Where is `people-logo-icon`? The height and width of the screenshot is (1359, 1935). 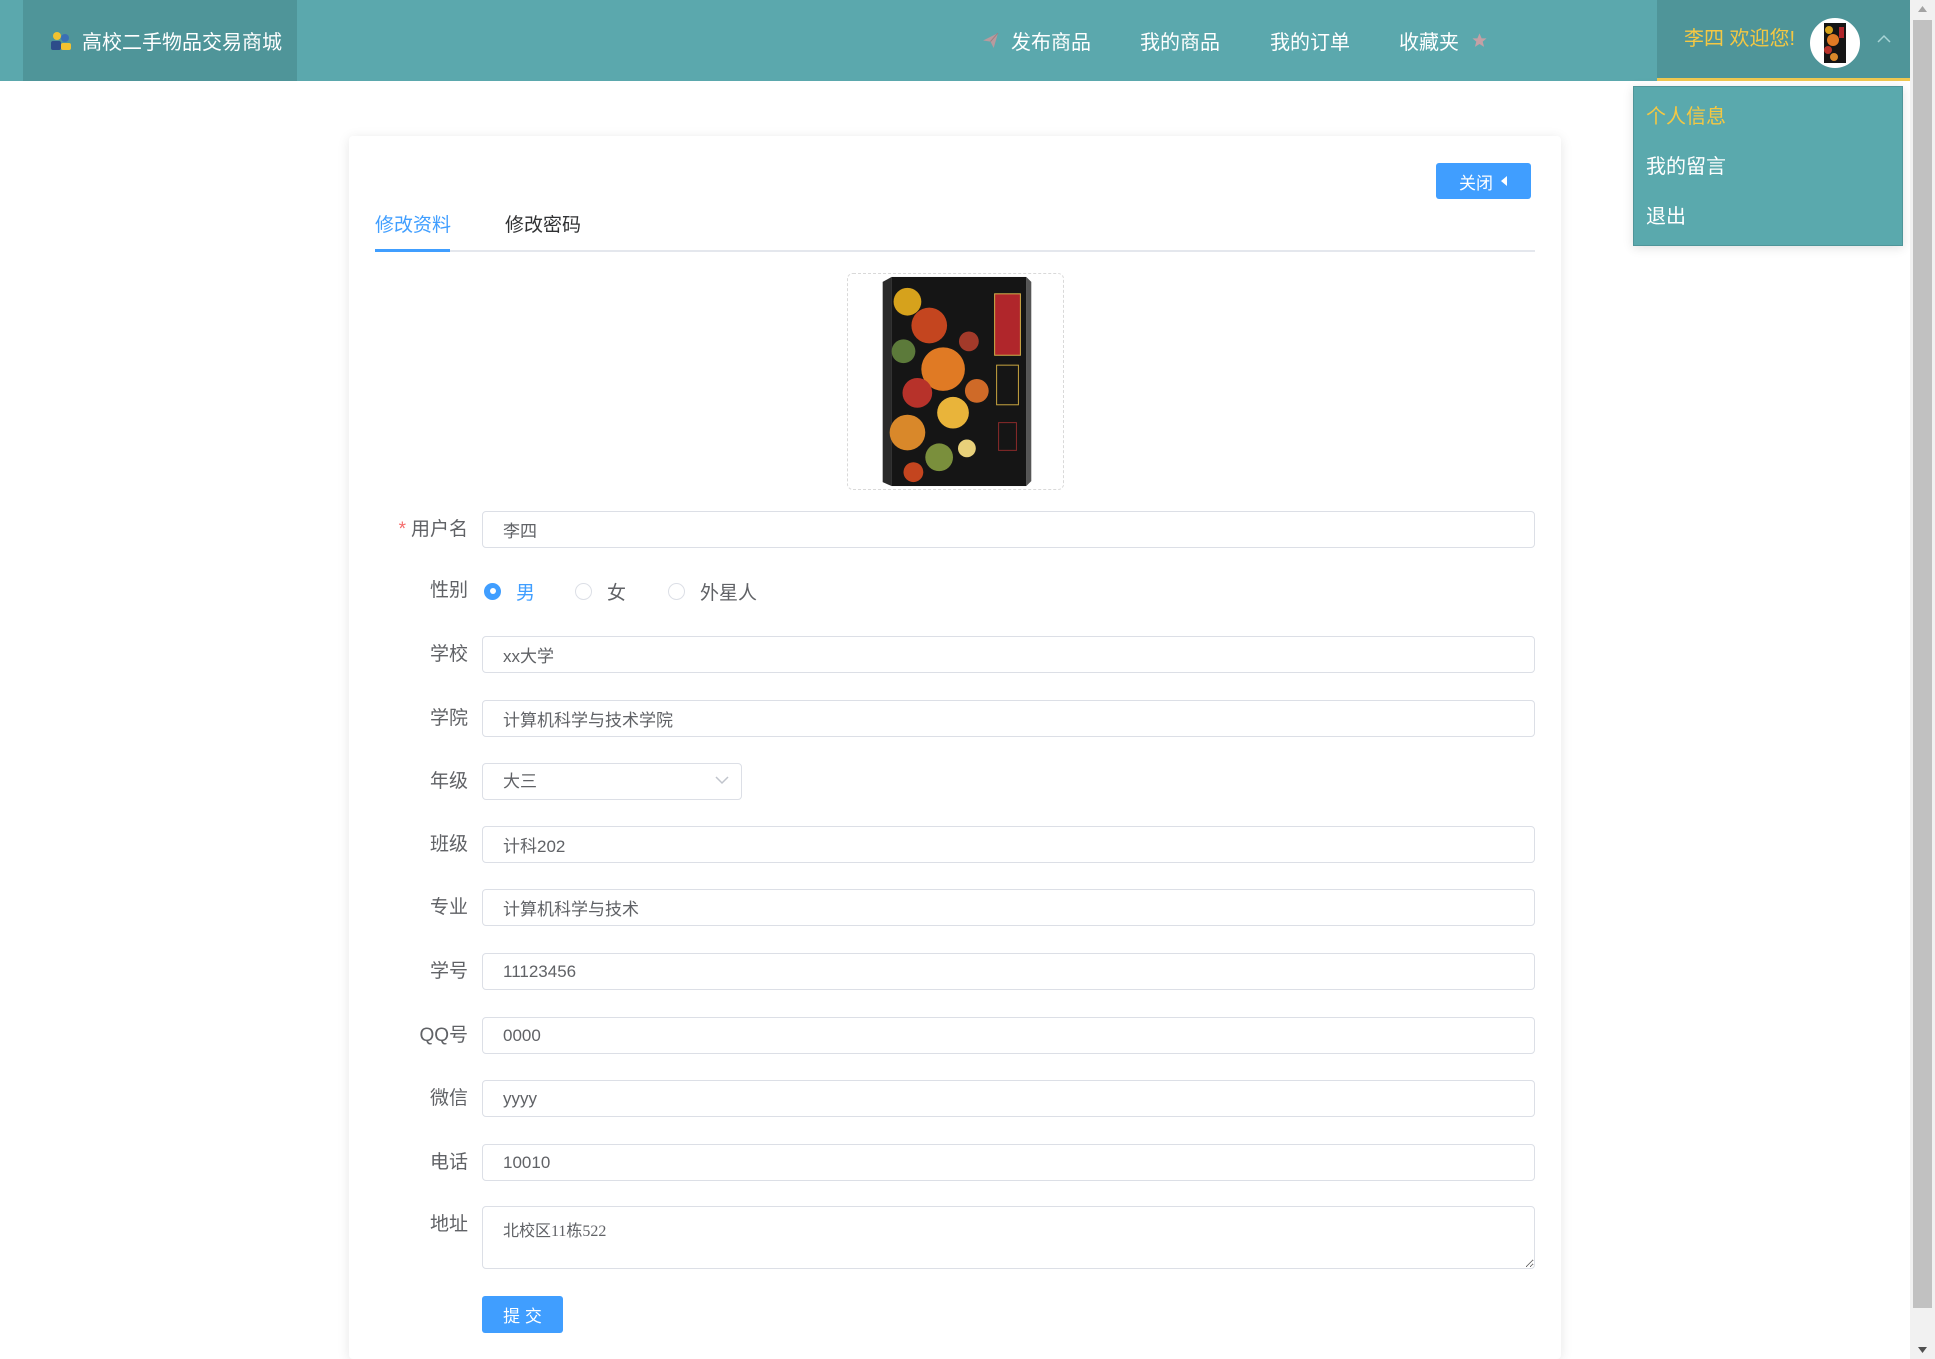 people-logo-icon is located at coordinates (61, 41).